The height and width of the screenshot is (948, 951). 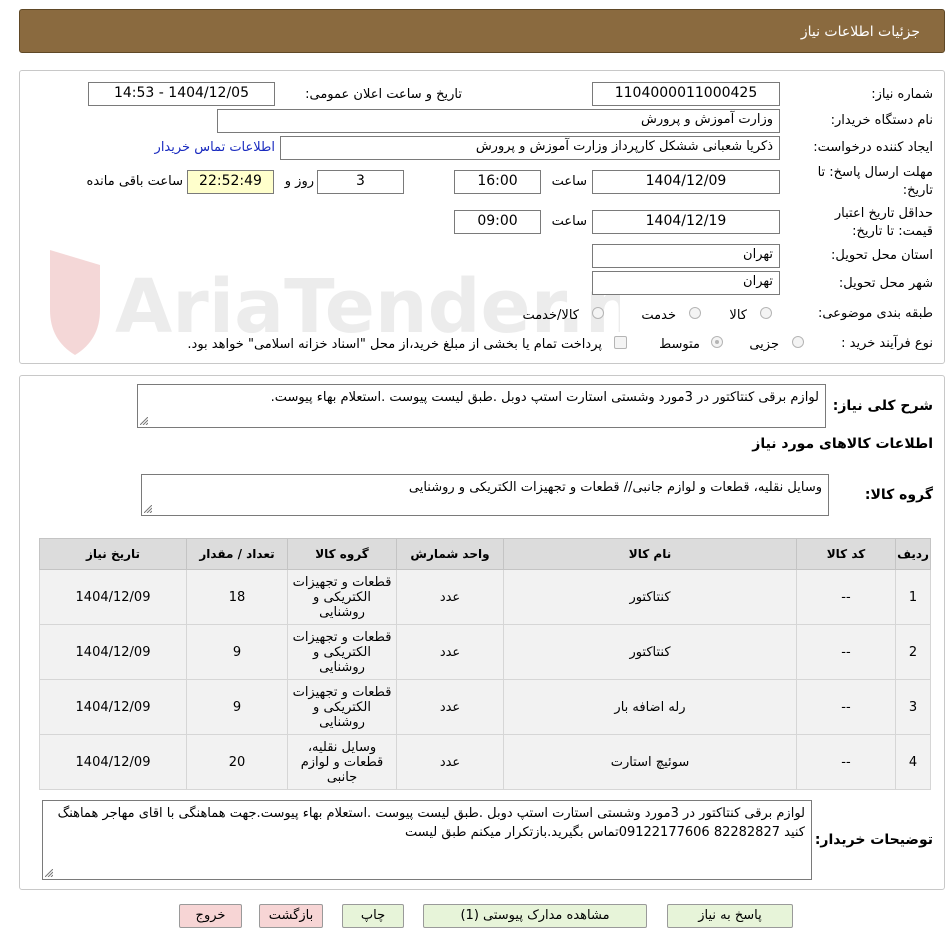 What do you see at coordinates (650, 554) in the screenshot?
I see `col-name: نام کالا` at bounding box center [650, 554].